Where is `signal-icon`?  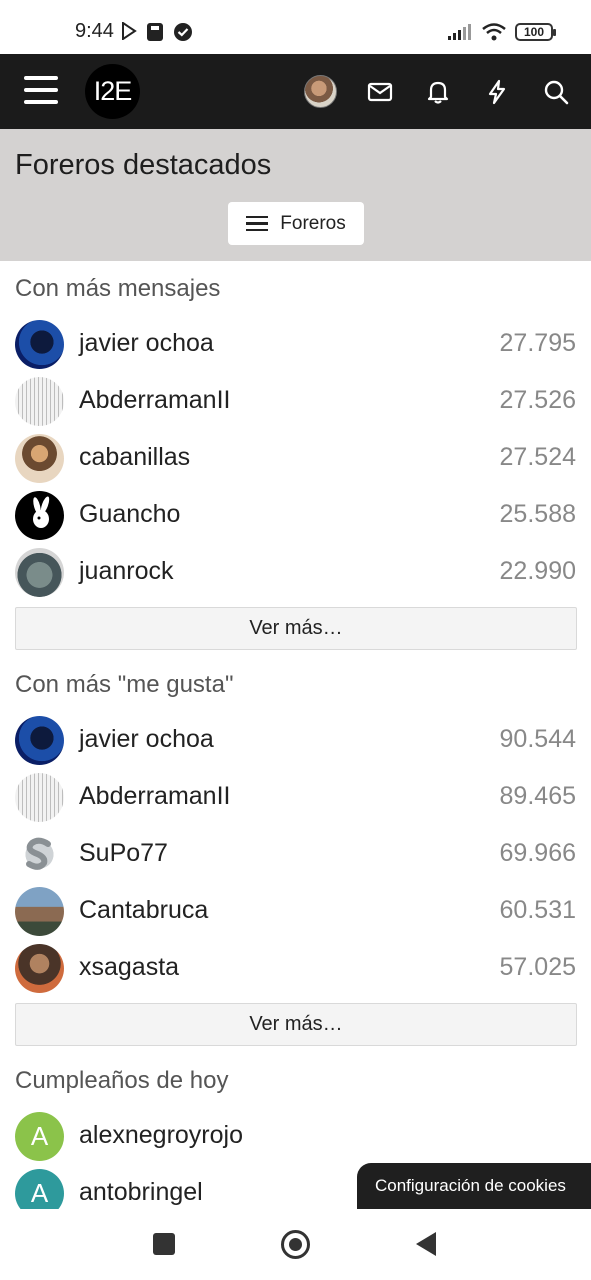
signal-icon is located at coordinates (459, 32).